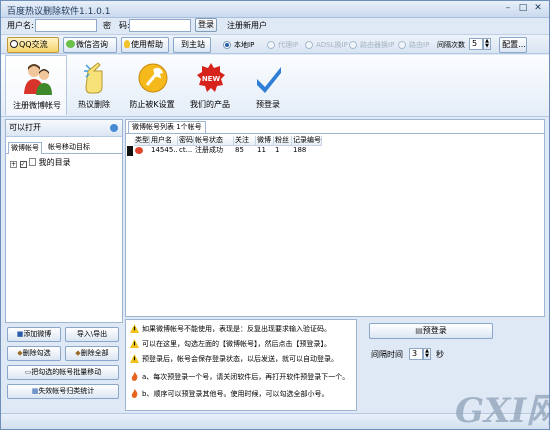 This screenshot has height=430, width=550. Describe the element at coordinates (269, 80) in the screenshot. I see `checkmark-icon` at that location.